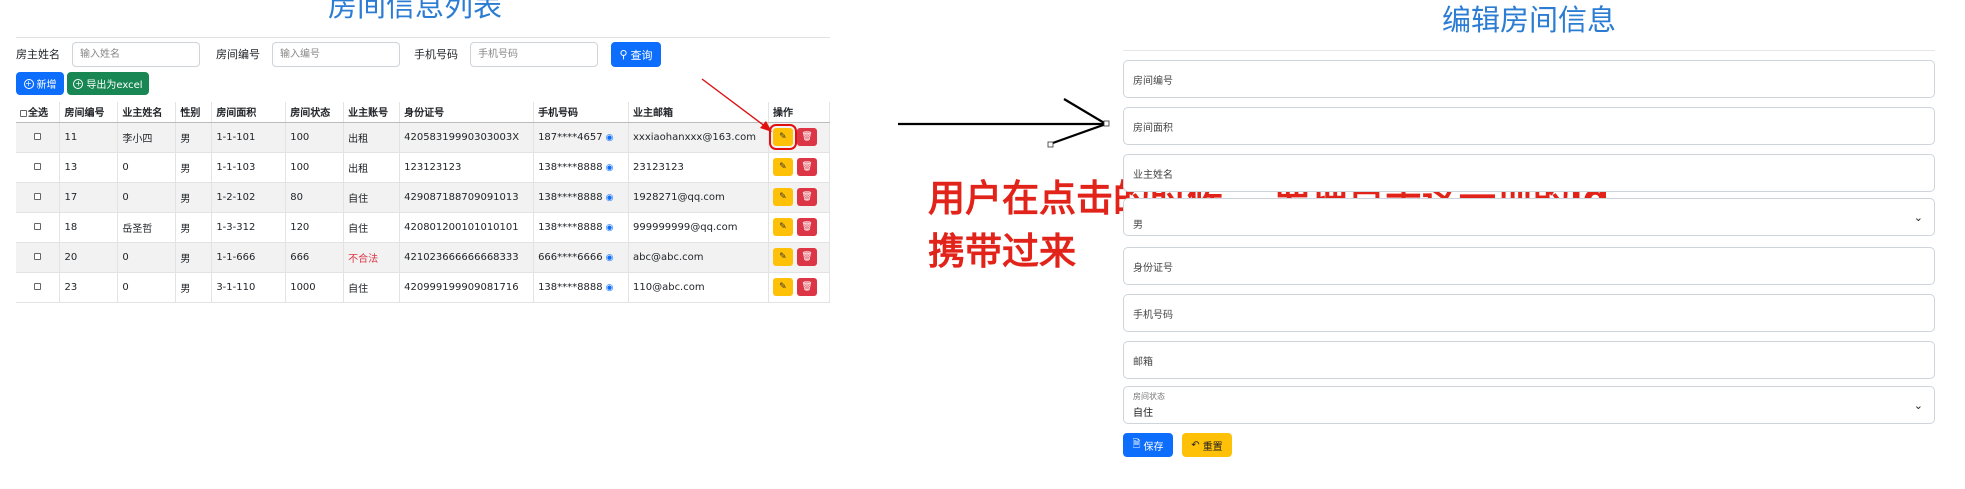 The width and height of the screenshot is (1965, 489). I want to click on edit-page-title: 编辑房间信息, so click(1528, 20).